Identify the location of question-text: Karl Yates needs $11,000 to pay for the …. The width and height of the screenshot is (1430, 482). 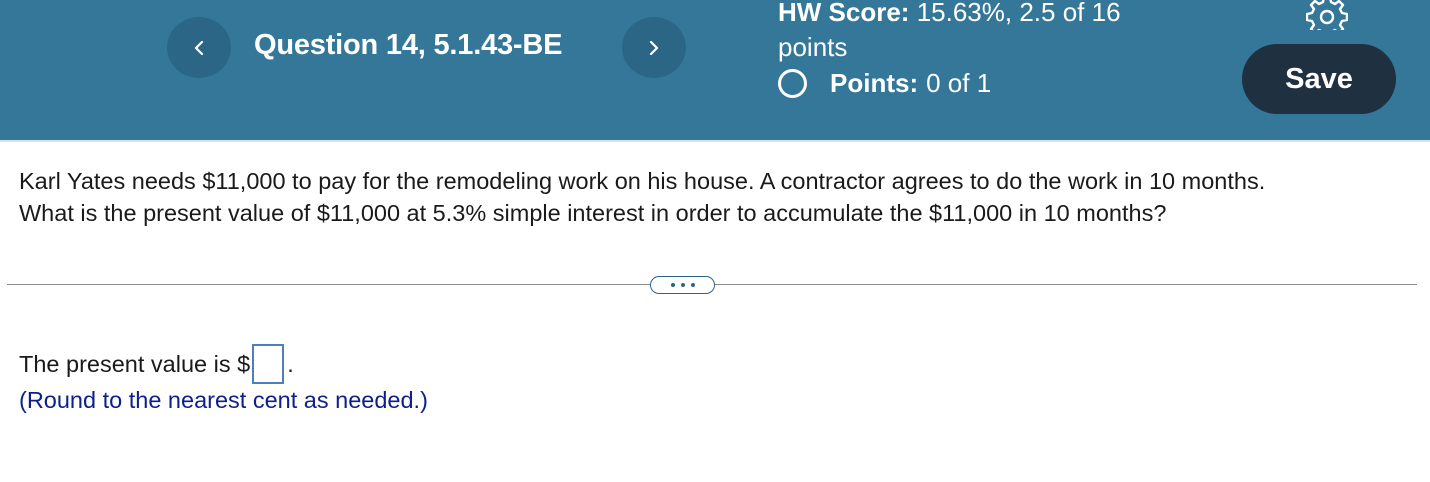
(719, 197).